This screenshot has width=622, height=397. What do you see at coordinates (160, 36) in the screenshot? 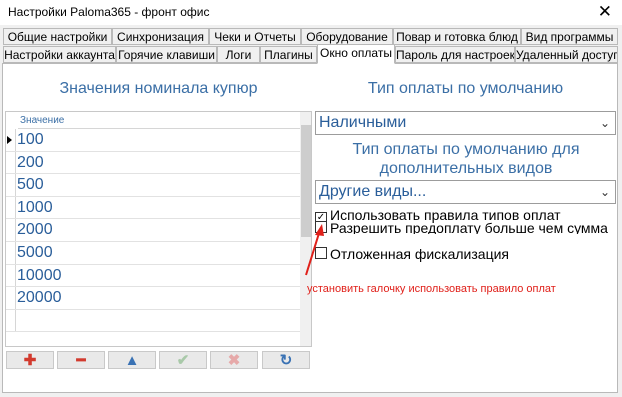
I see `tab-sync: Синхронизация` at bounding box center [160, 36].